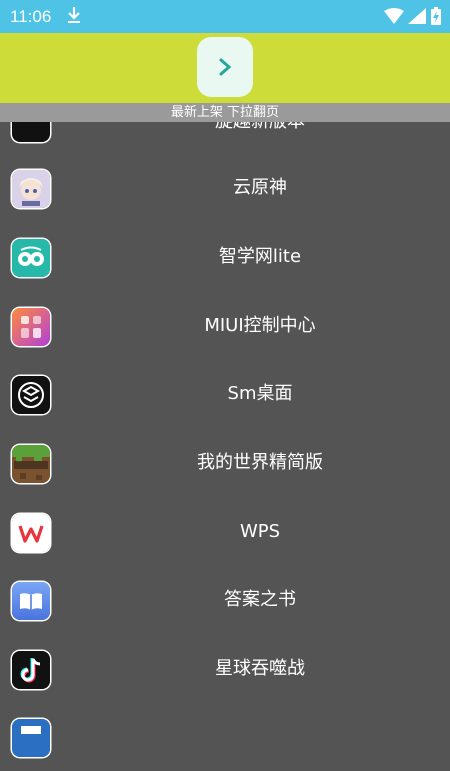 The height and width of the screenshot is (771, 450). I want to click on next-button-overlay, so click(225, 67).